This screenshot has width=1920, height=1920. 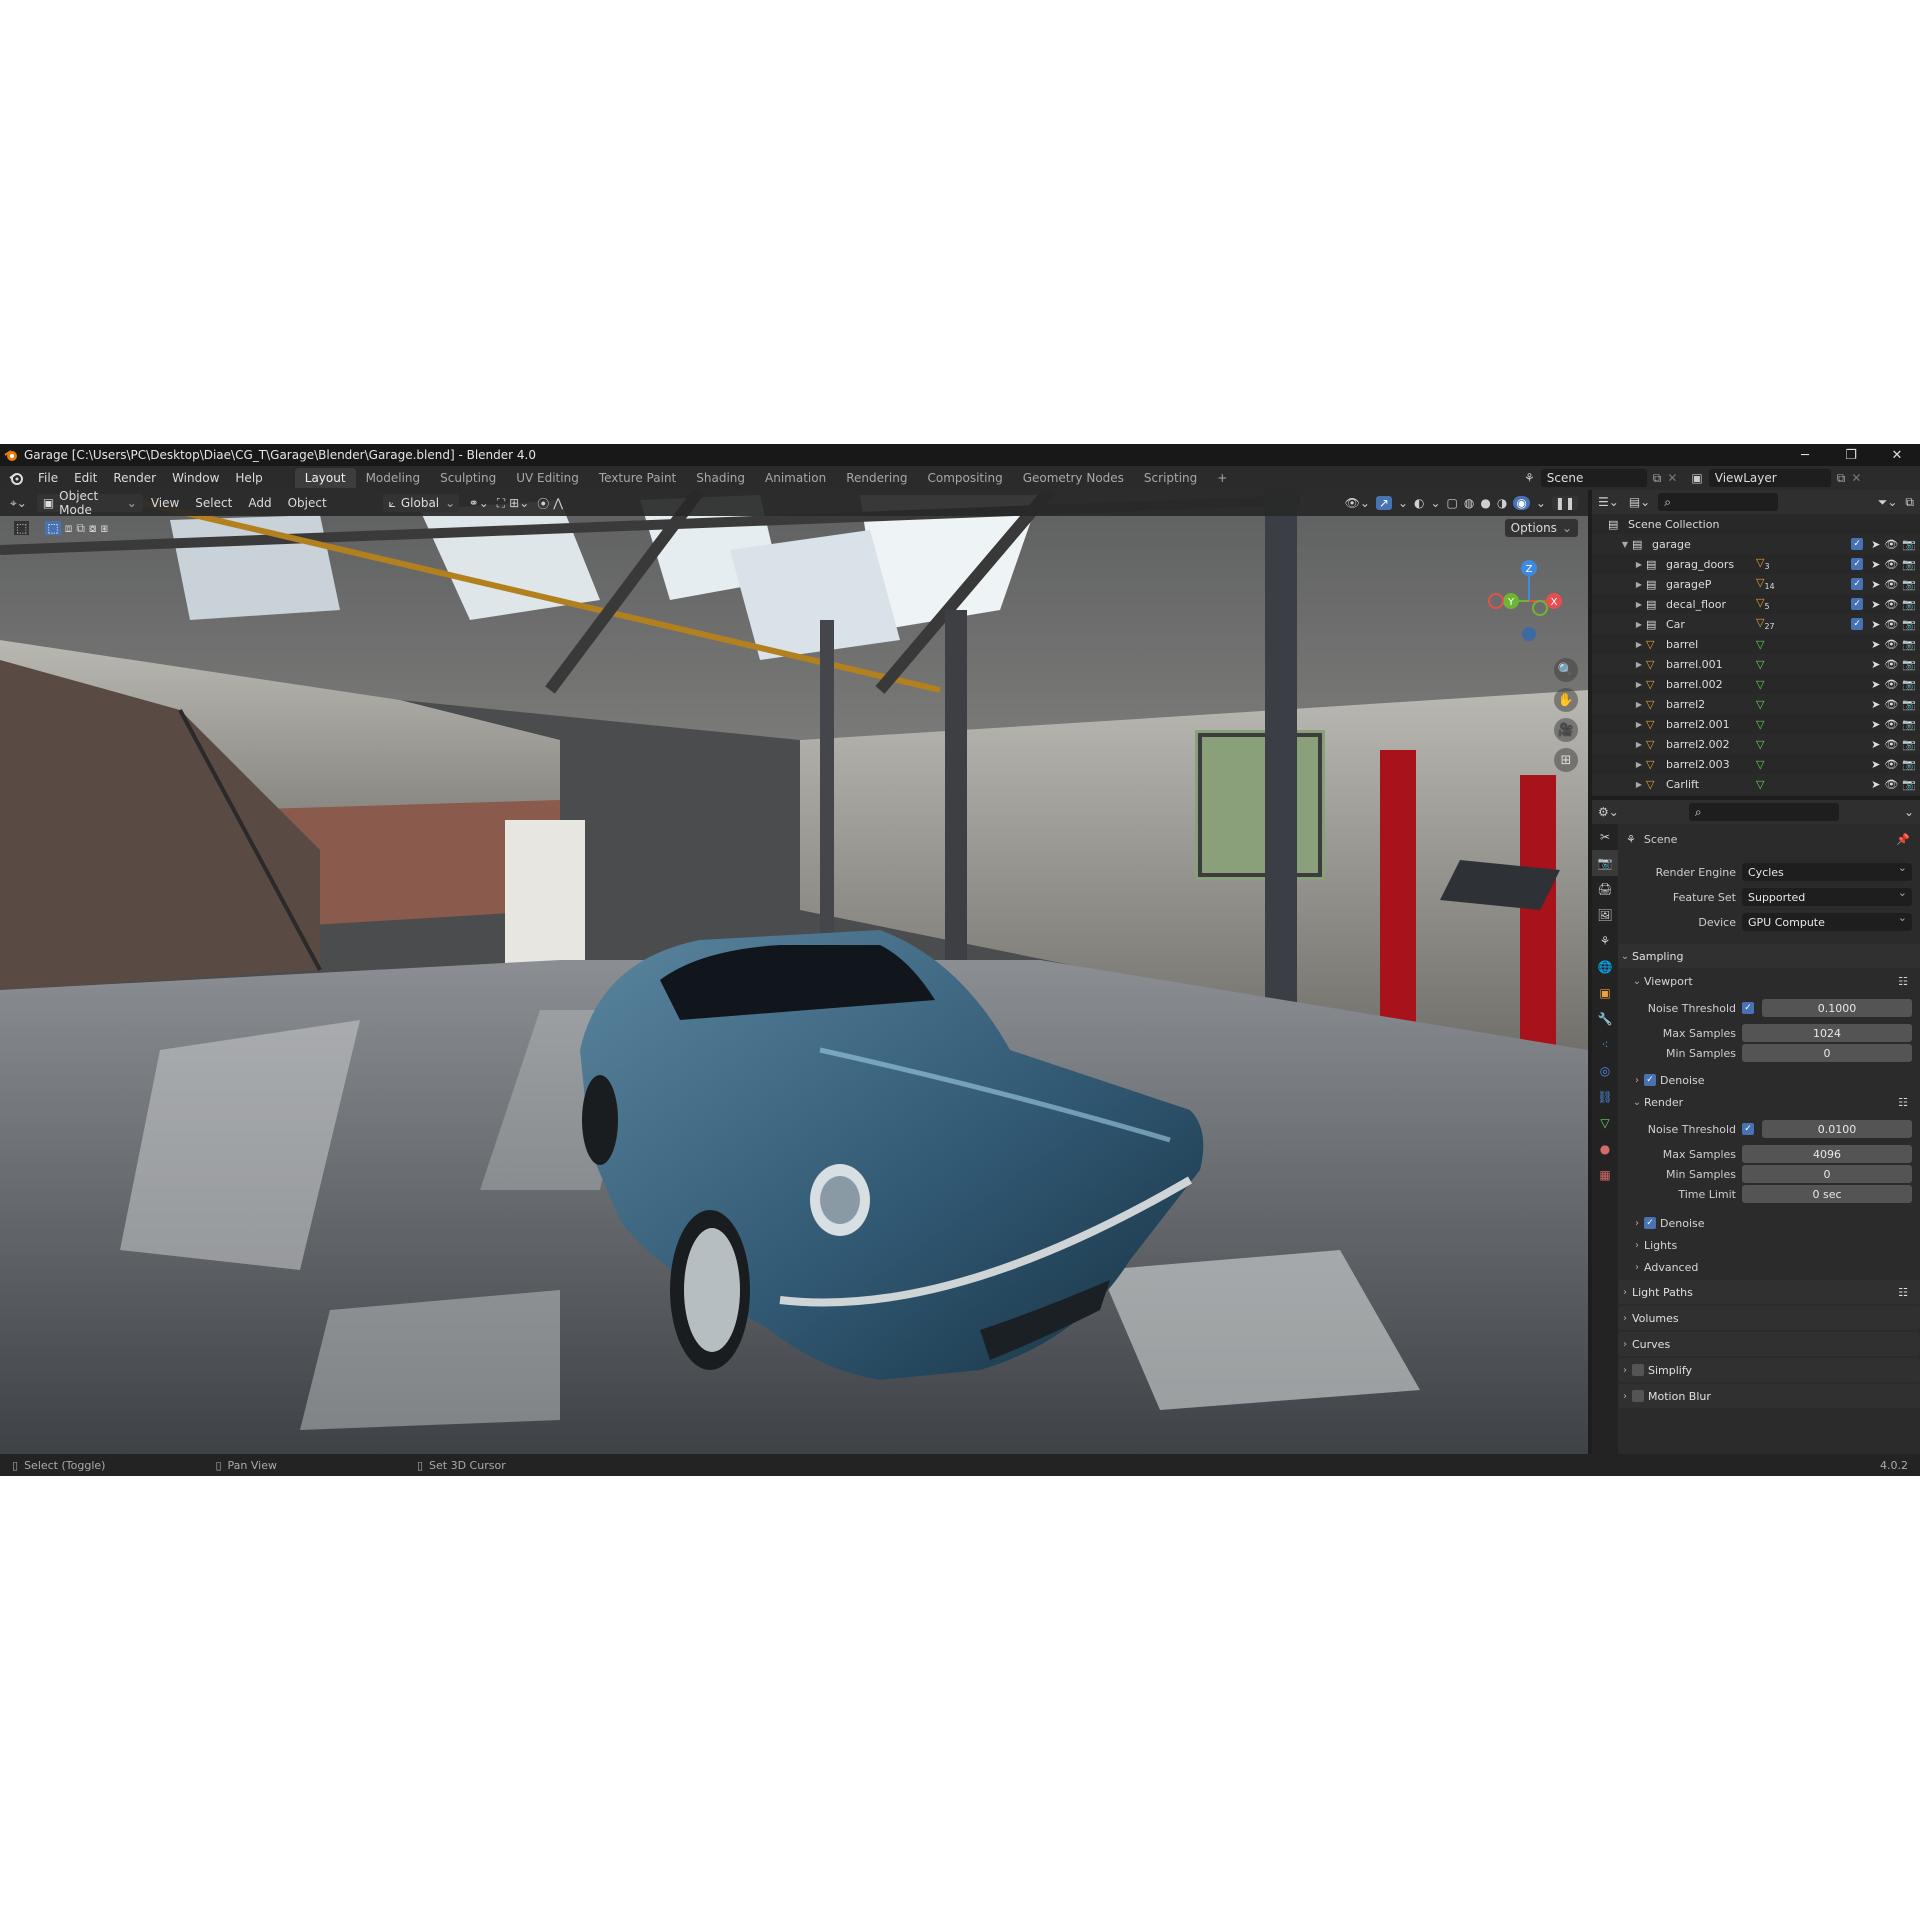 I want to click on outliner-item-row: ▶ ▽ barrel ▽ ➤ 👁 📷, so click(x=1756, y=644).